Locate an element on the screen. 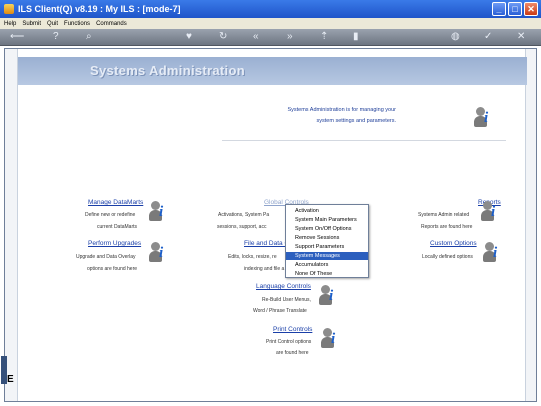 This screenshot has width=541, height=406. manage-datamarts-desc-2: current DataMarts is located at coordinates (117, 227).